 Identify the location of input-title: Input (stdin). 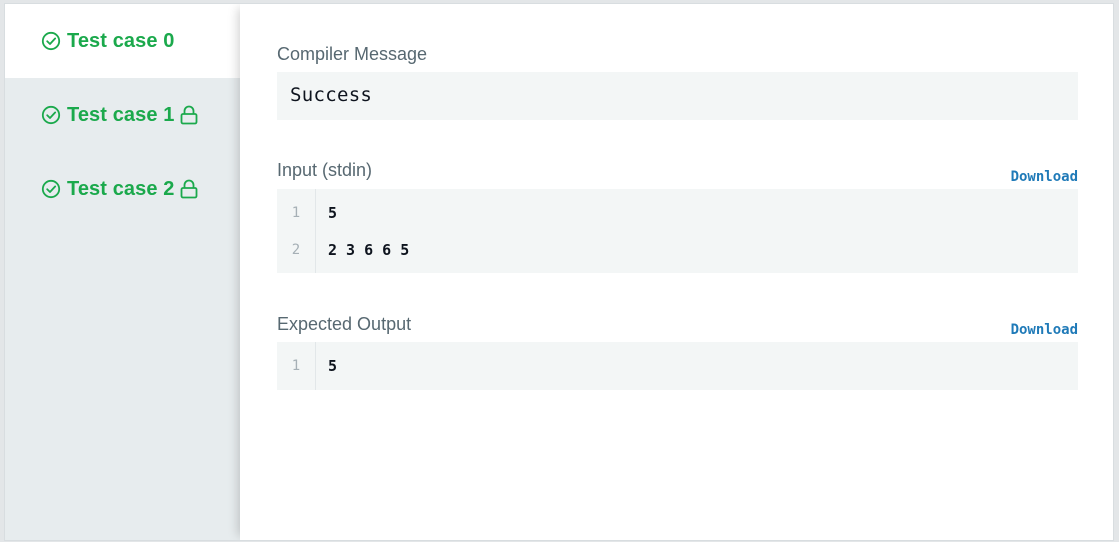
(325, 170).